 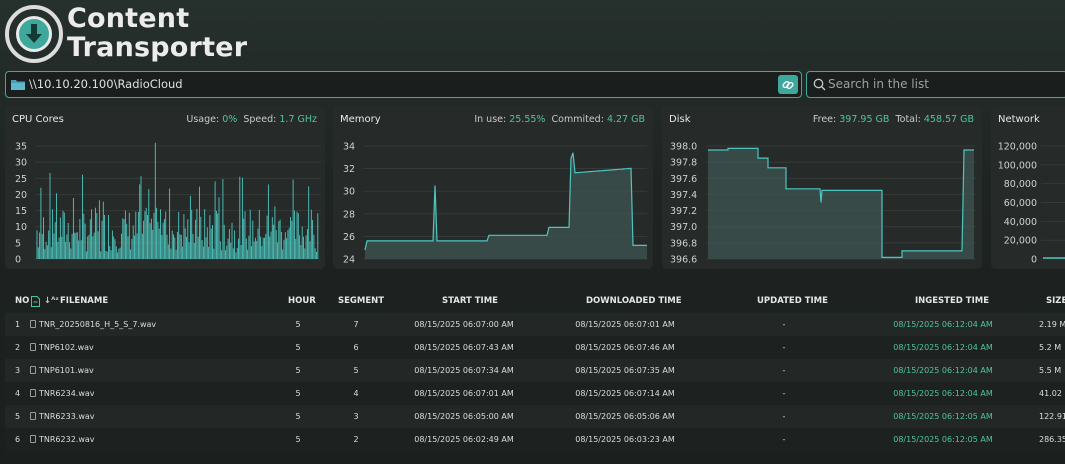 I want to click on row-size: 2.19 M, so click(x=1052, y=324).